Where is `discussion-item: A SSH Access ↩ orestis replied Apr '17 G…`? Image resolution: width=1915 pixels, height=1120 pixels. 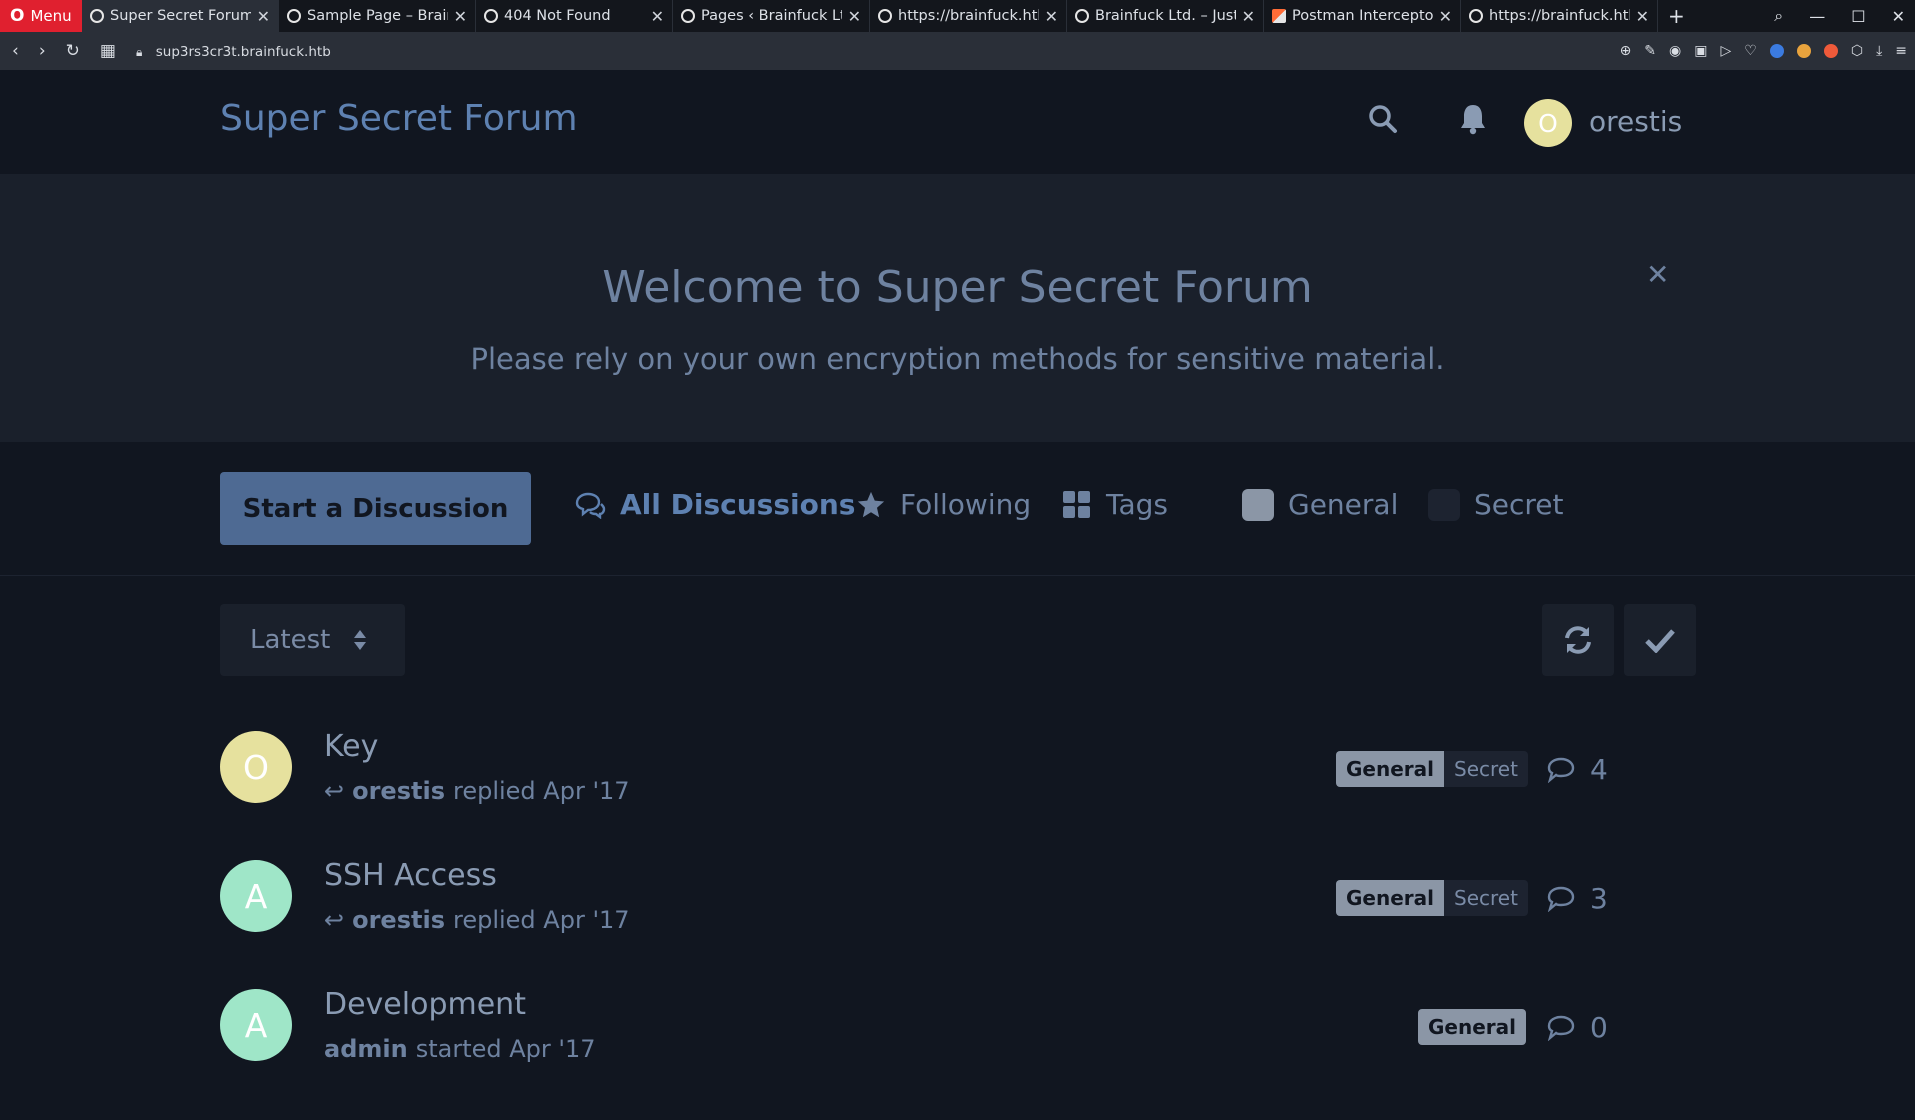
discussion-item: A SSH Access ↩ orestis replied Apr '17 G… is located at coordinates (917, 914).